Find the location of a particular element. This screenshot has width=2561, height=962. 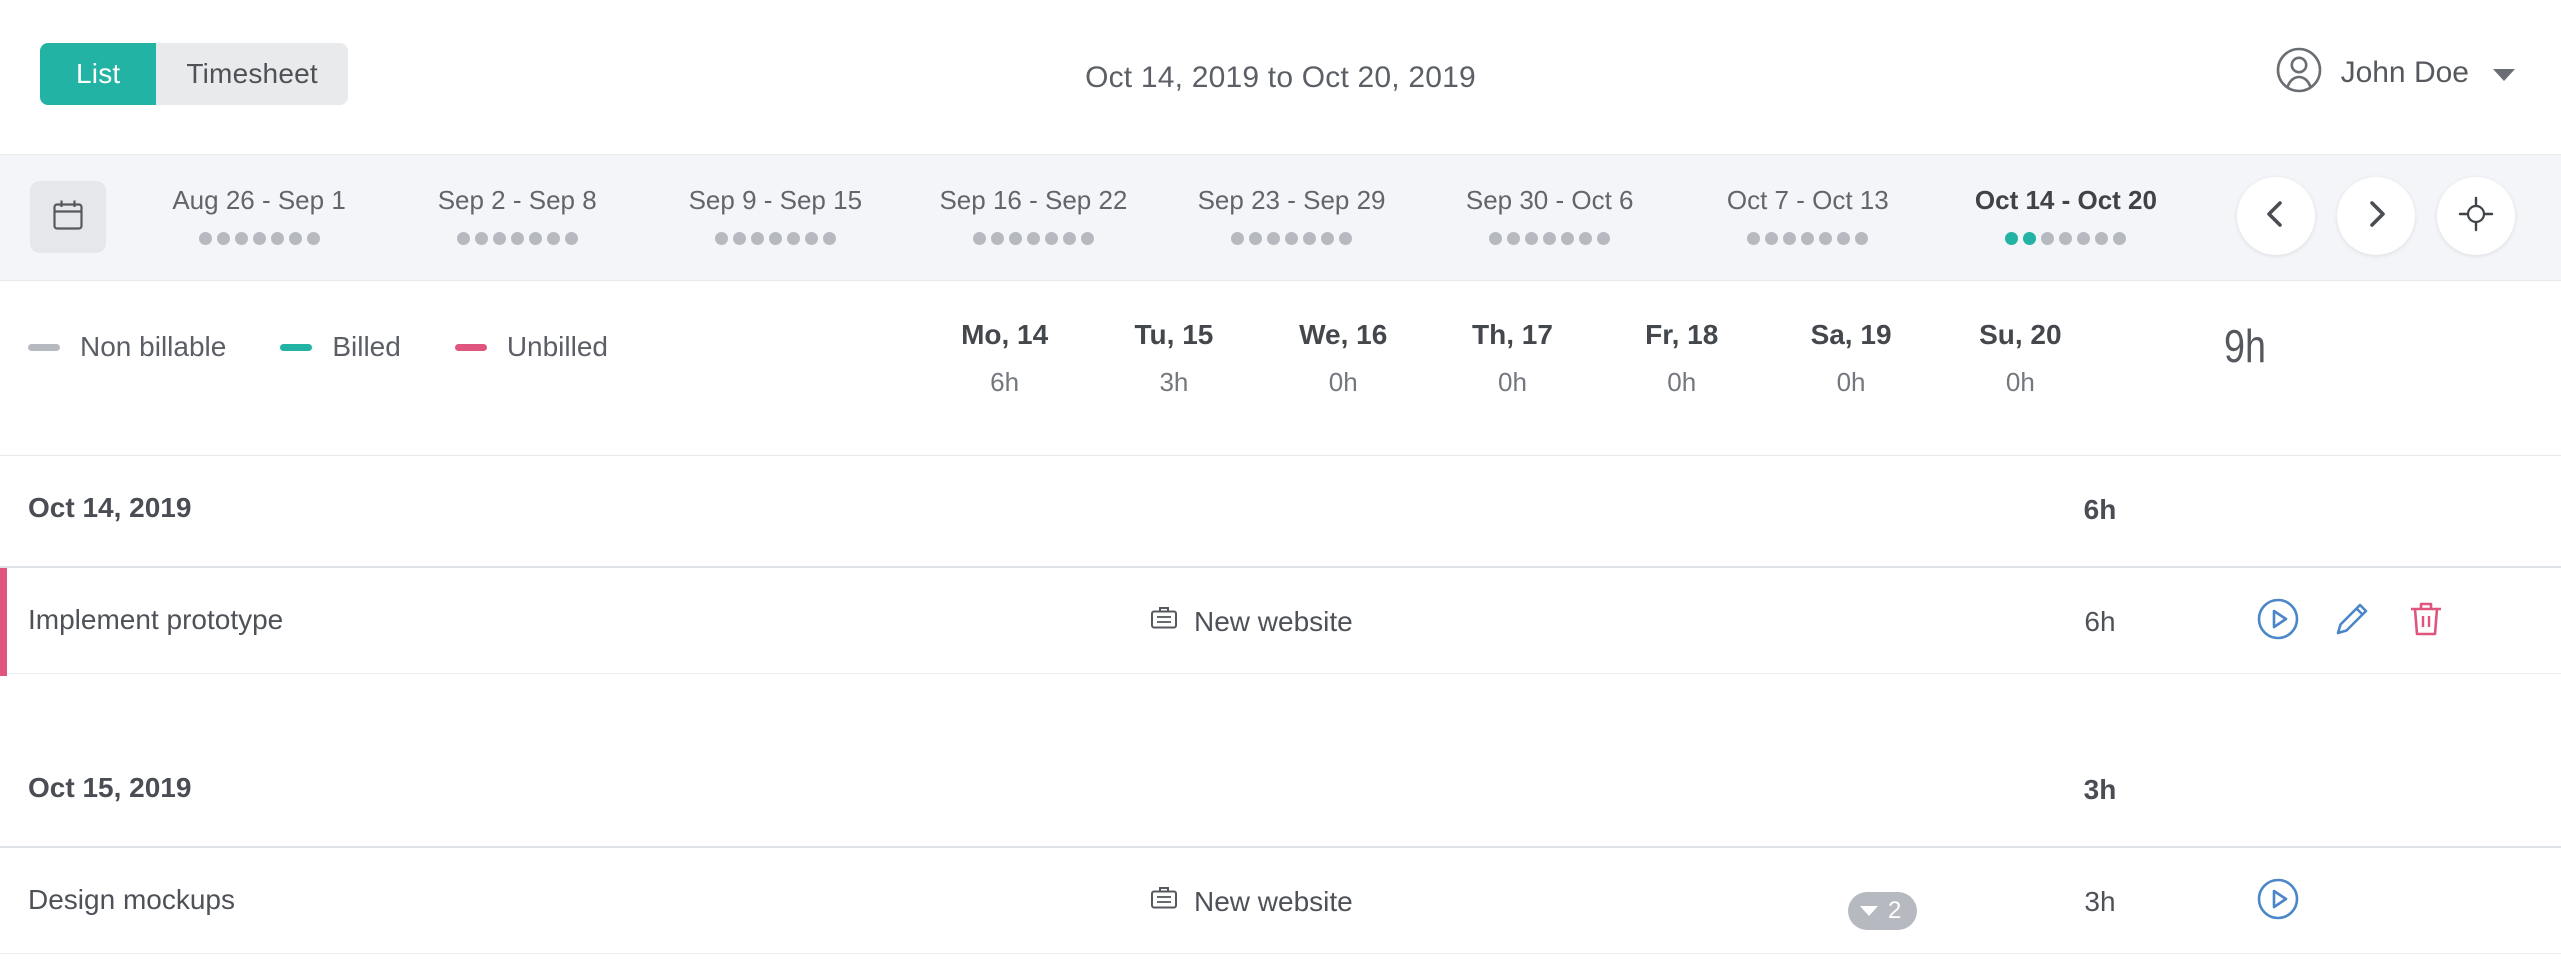

week-item: Sep 30 - Oct 6 is located at coordinates (1550, 218).